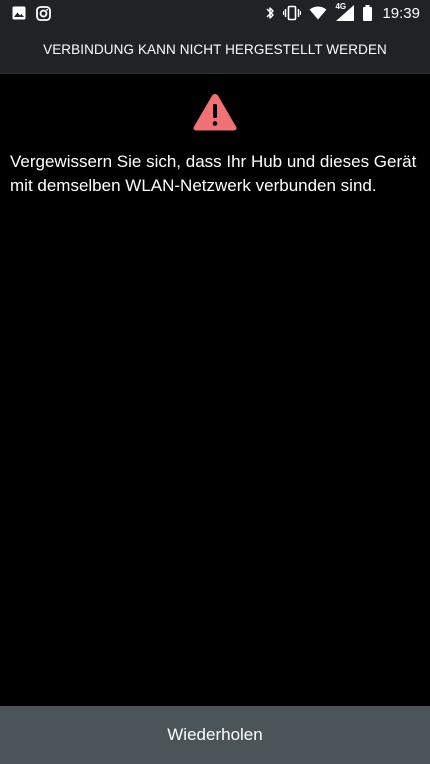 The width and height of the screenshot is (430, 764). I want to click on image-icon, so click(19, 13).